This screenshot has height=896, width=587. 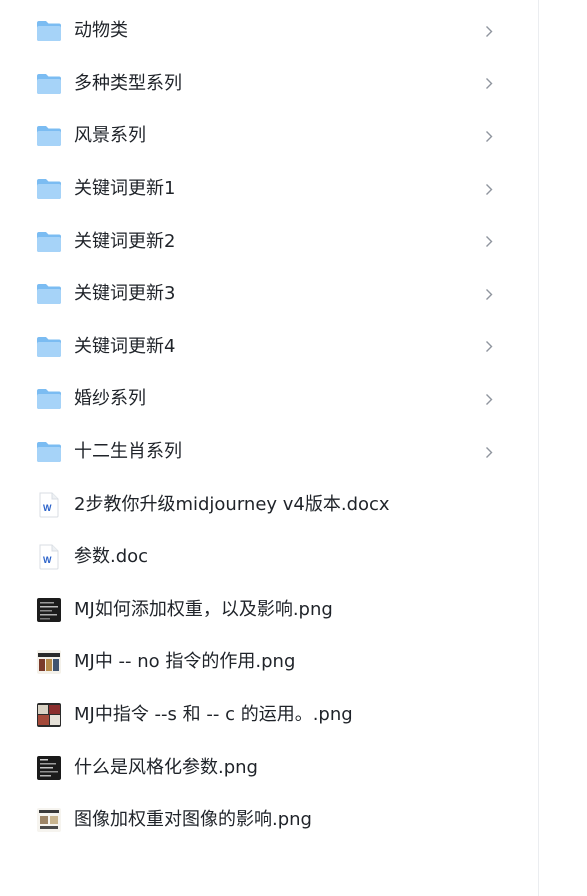 What do you see at coordinates (269, 452) in the screenshot?
I see `folder-row: 十二生肖系列` at bounding box center [269, 452].